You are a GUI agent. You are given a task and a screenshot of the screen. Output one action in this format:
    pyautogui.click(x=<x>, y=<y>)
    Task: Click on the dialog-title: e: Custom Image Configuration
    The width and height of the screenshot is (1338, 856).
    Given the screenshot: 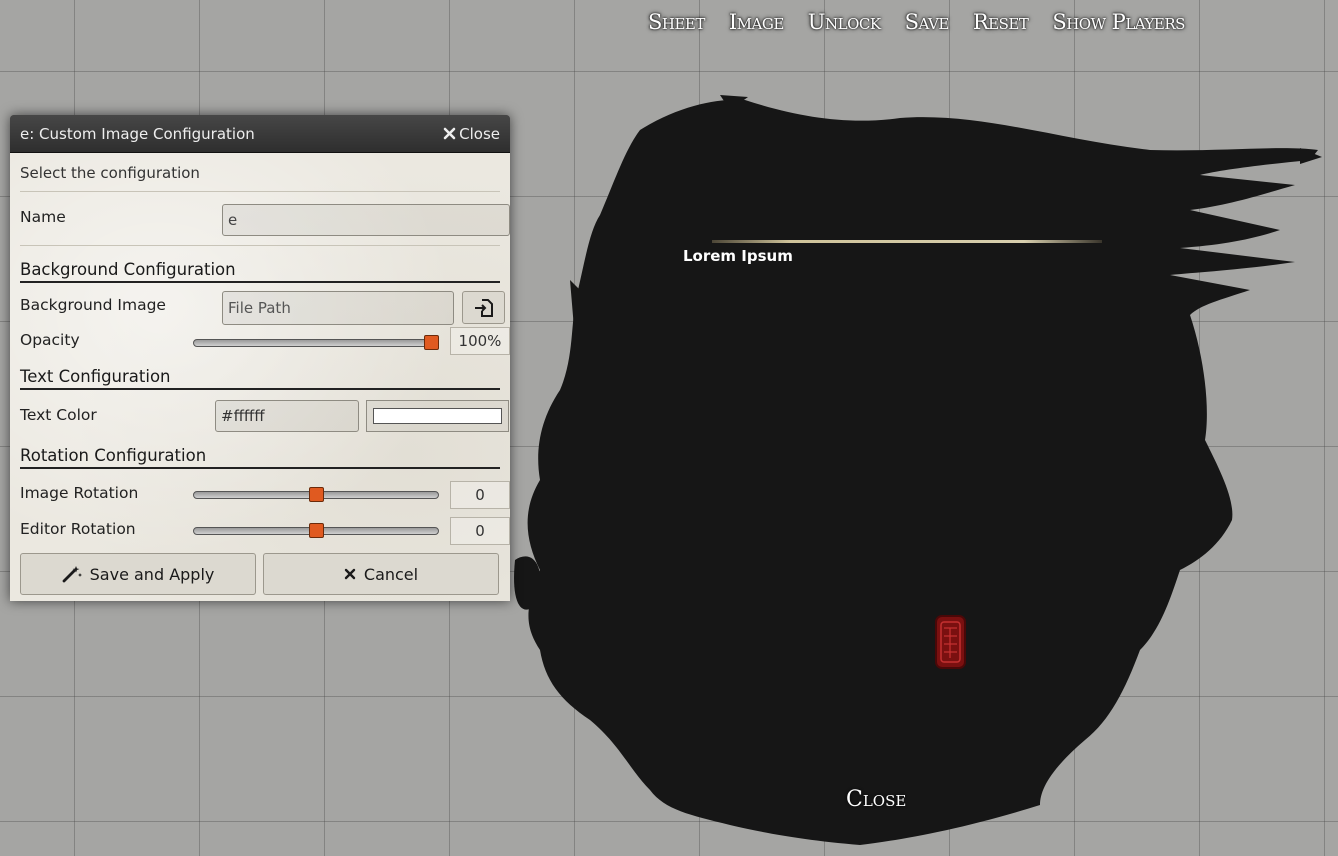 What is the action you would take?
    pyautogui.click(x=137, y=133)
    